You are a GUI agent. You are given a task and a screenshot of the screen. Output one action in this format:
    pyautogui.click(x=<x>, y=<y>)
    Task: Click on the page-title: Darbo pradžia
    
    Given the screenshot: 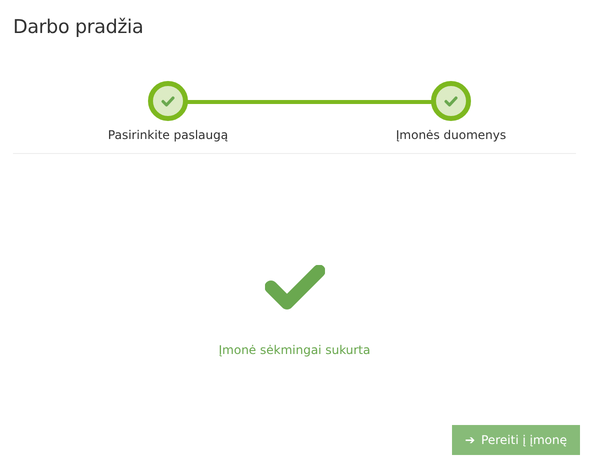 What is the action you would take?
    pyautogui.click(x=78, y=27)
    